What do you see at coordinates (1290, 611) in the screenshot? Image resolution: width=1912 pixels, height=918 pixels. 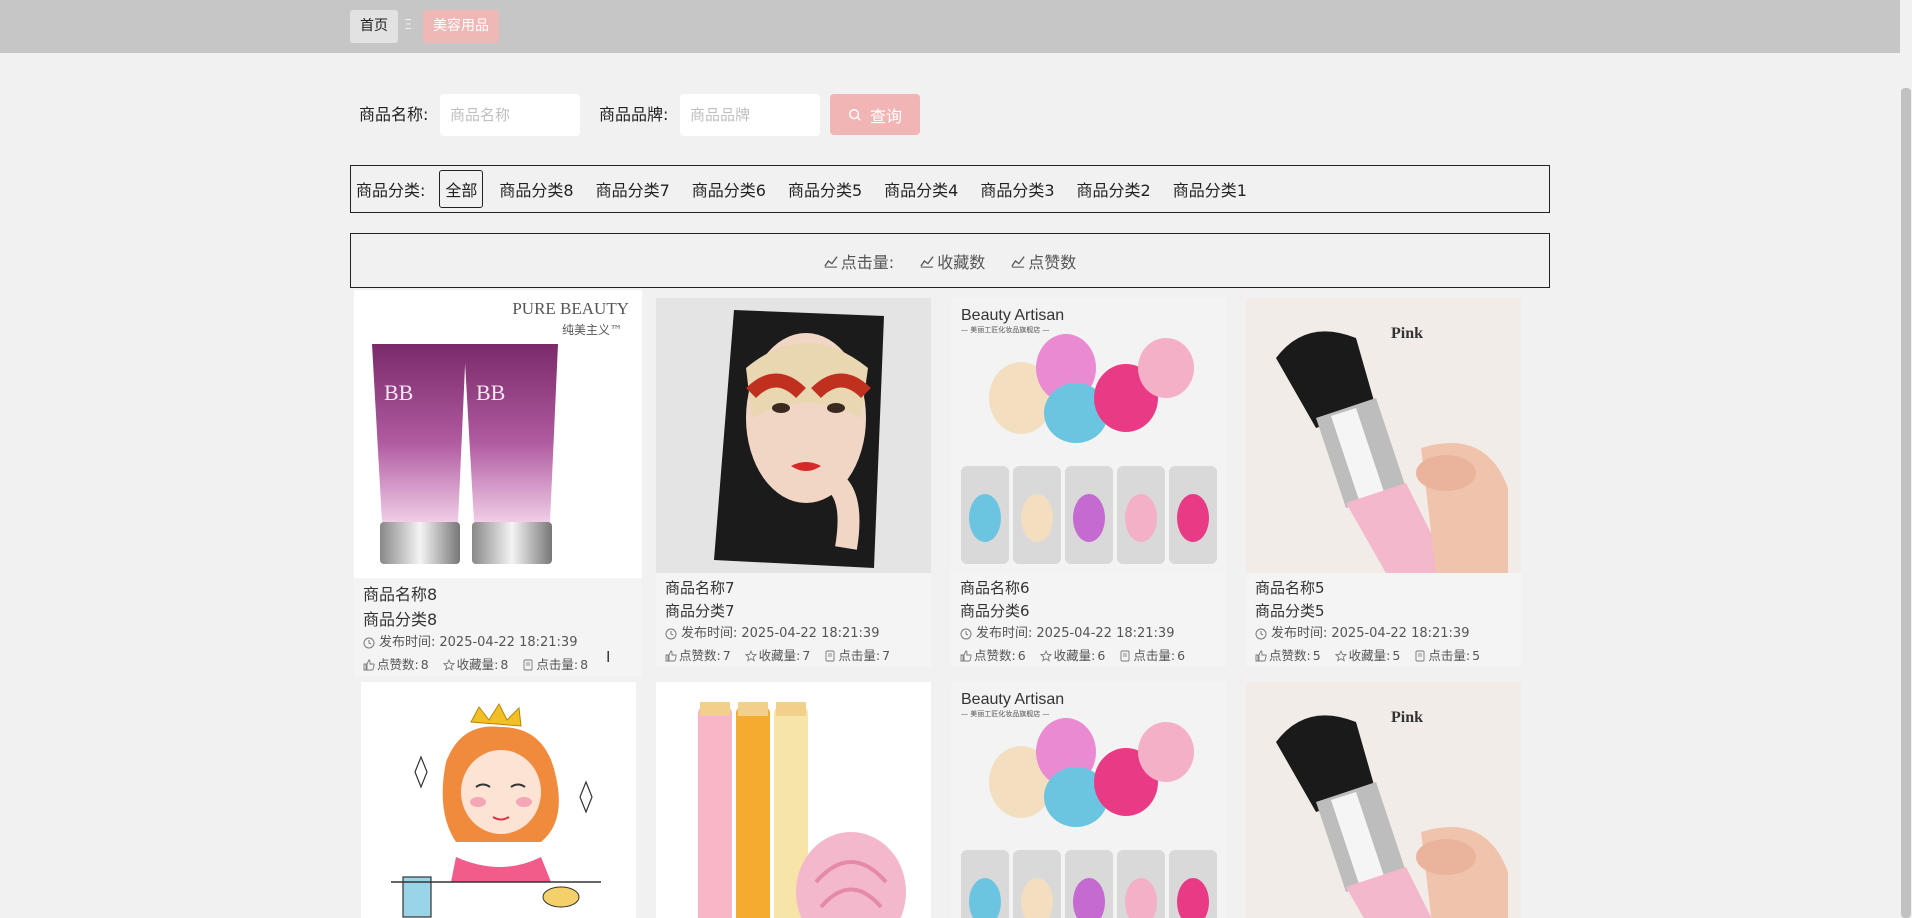 I see `product-category: 商品分类5` at bounding box center [1290, 611].